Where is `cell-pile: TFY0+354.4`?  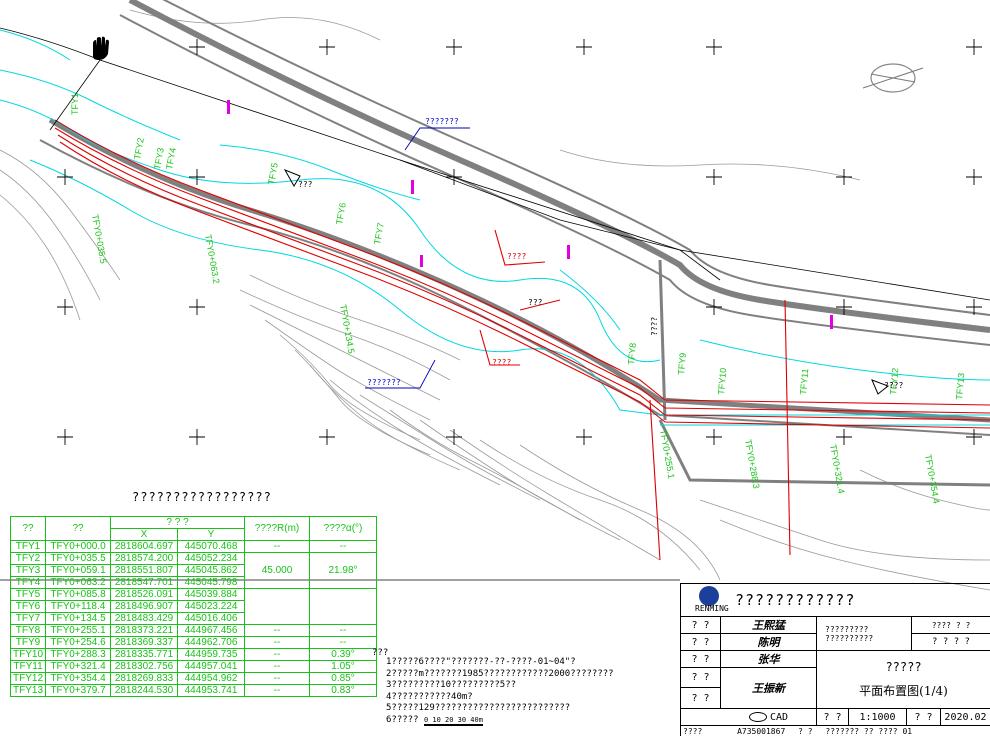
cell-pile: TFY0+354.4 is located at coordinates (78, 678).